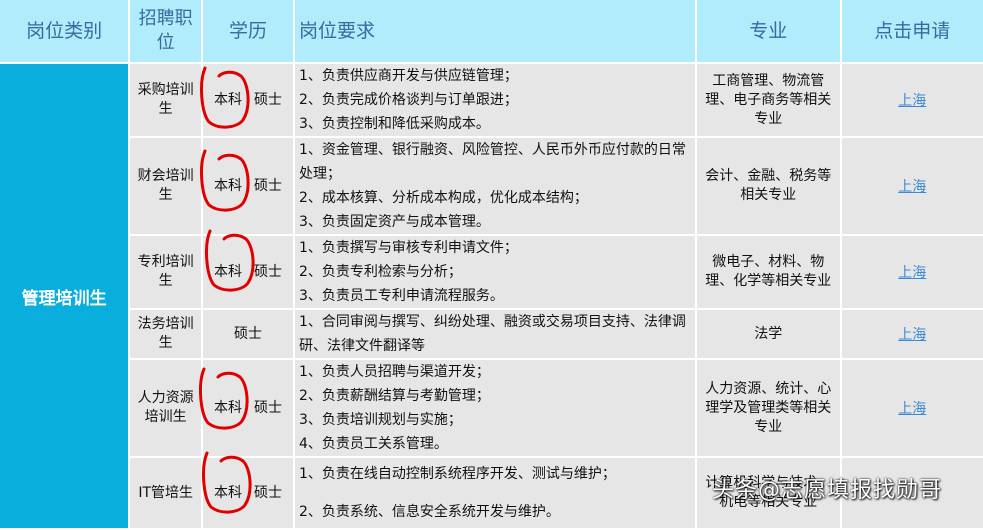 This screenshot has width=983, height=530. What do you see at coordinates (768, 186) in the screenshot?
I see `major-cell: 会计、金融、税务等相关专业` at bounding box center [768, 186].